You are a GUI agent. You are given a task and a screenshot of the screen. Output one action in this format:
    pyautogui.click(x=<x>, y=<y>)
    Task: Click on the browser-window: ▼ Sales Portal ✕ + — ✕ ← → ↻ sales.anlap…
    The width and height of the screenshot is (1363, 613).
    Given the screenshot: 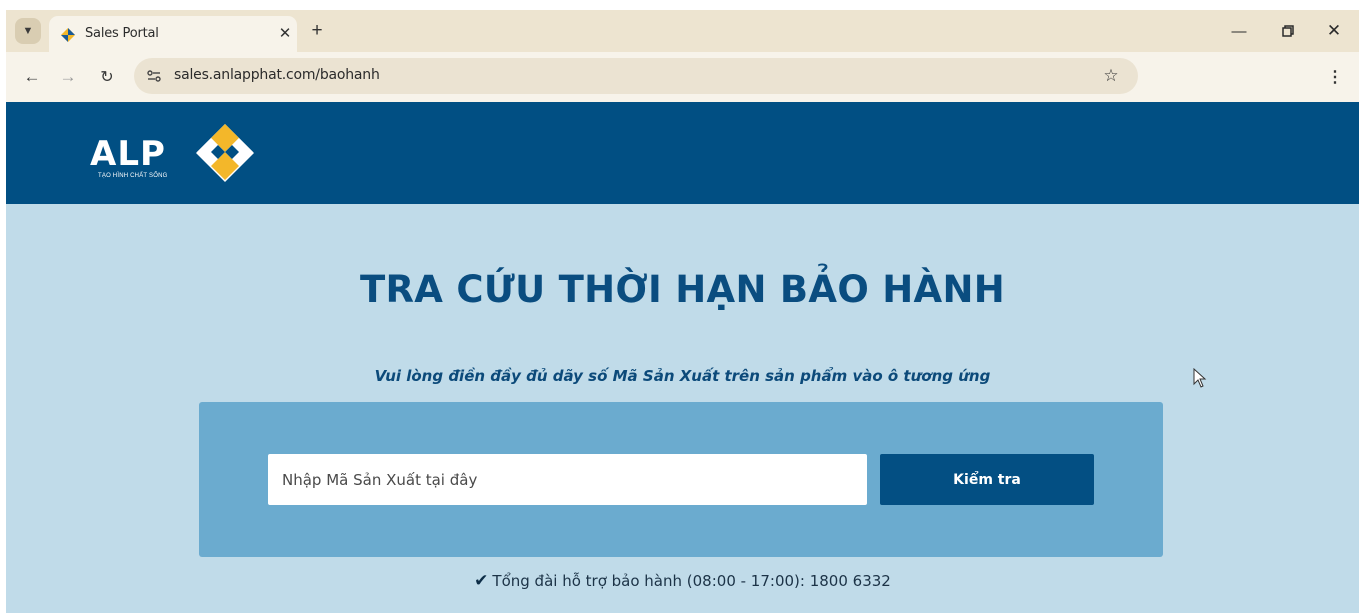 What is the action you would take?
    pyautogui.click(x=682, y=56)
    